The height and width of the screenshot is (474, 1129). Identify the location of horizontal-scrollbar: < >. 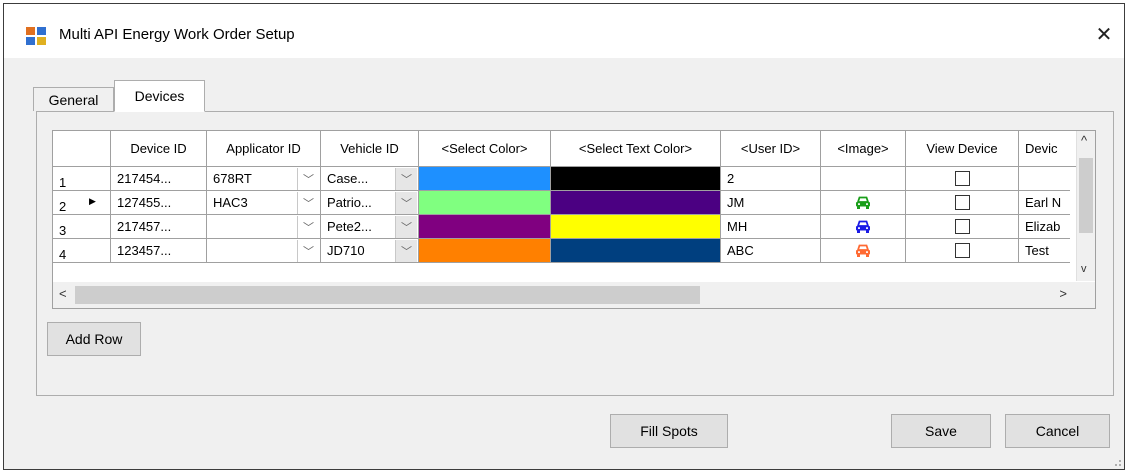
(574, 295).